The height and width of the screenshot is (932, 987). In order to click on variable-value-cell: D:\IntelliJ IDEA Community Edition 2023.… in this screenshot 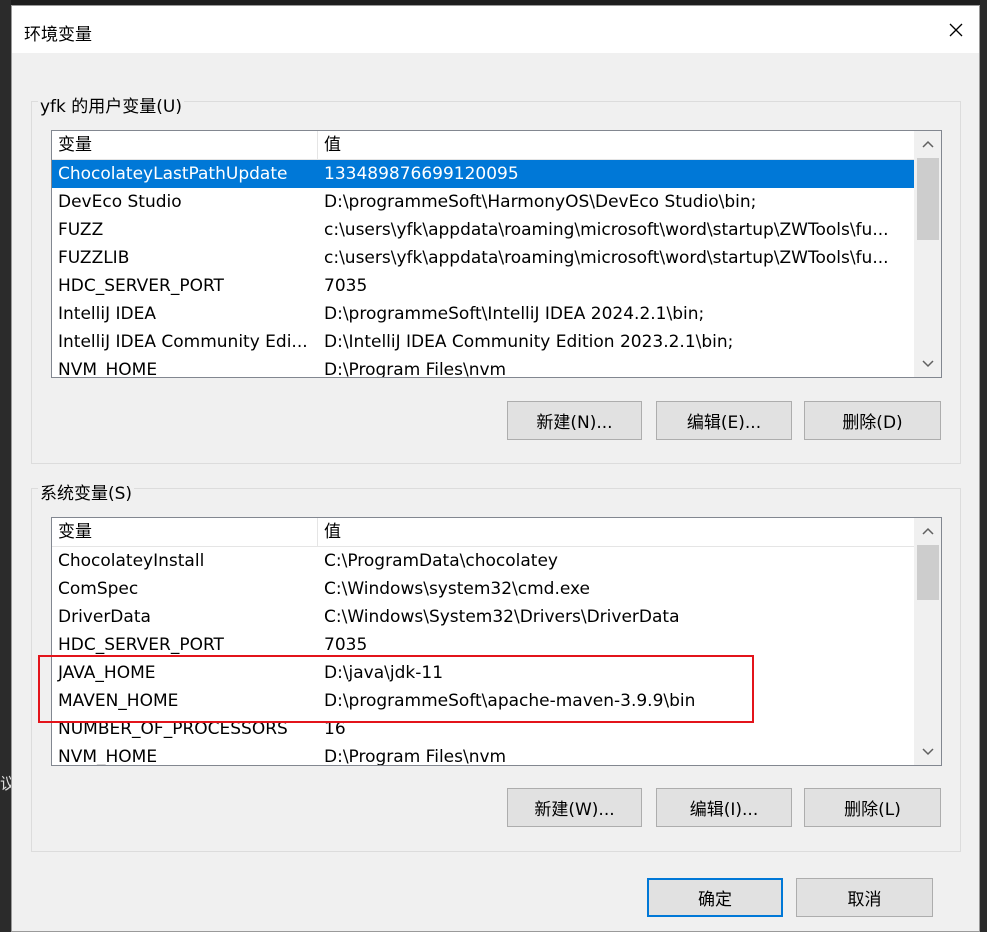, I will do `click(529, 342)`.